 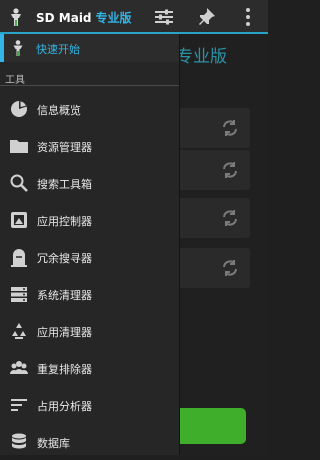 What do you see at coordinates (16, 17) in the screenshot?
I see `sd-maid-logo-icon` at bounding box center [16, 17].